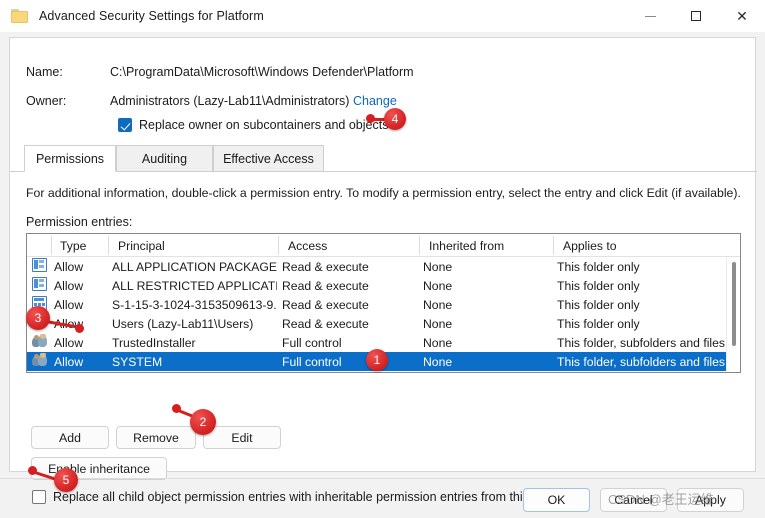 The height and width of the screenshot is (518, 765). What do you see at coordinates (80, 245) in the screenshot?
I see `column-header-type: Type` at bounding box center [80, 245].